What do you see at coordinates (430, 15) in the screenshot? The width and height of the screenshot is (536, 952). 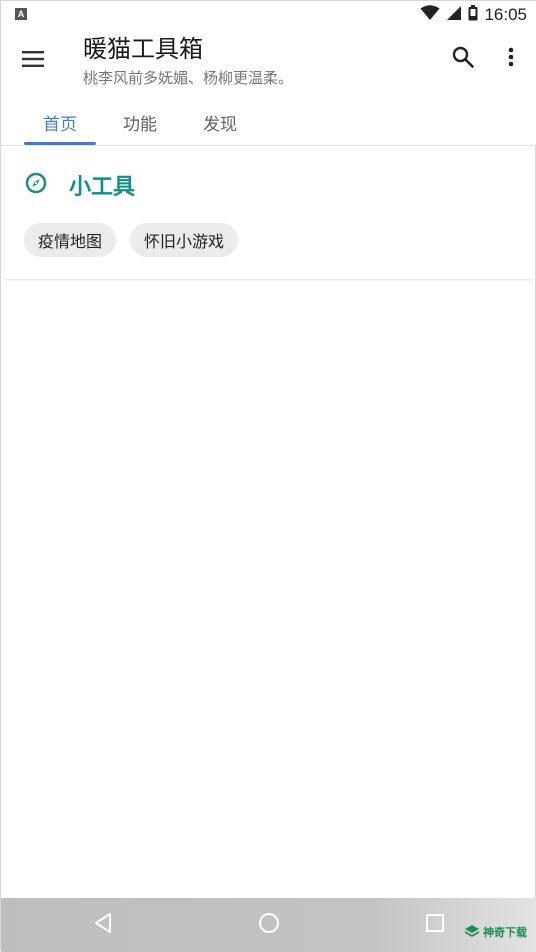 I see `wifi-icon` at bounding box center [430, 15].